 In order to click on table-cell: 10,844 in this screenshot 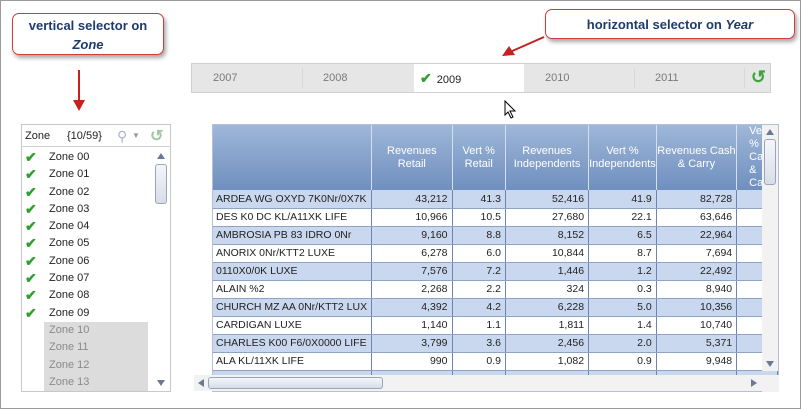, I will do `click(547, 253)`.